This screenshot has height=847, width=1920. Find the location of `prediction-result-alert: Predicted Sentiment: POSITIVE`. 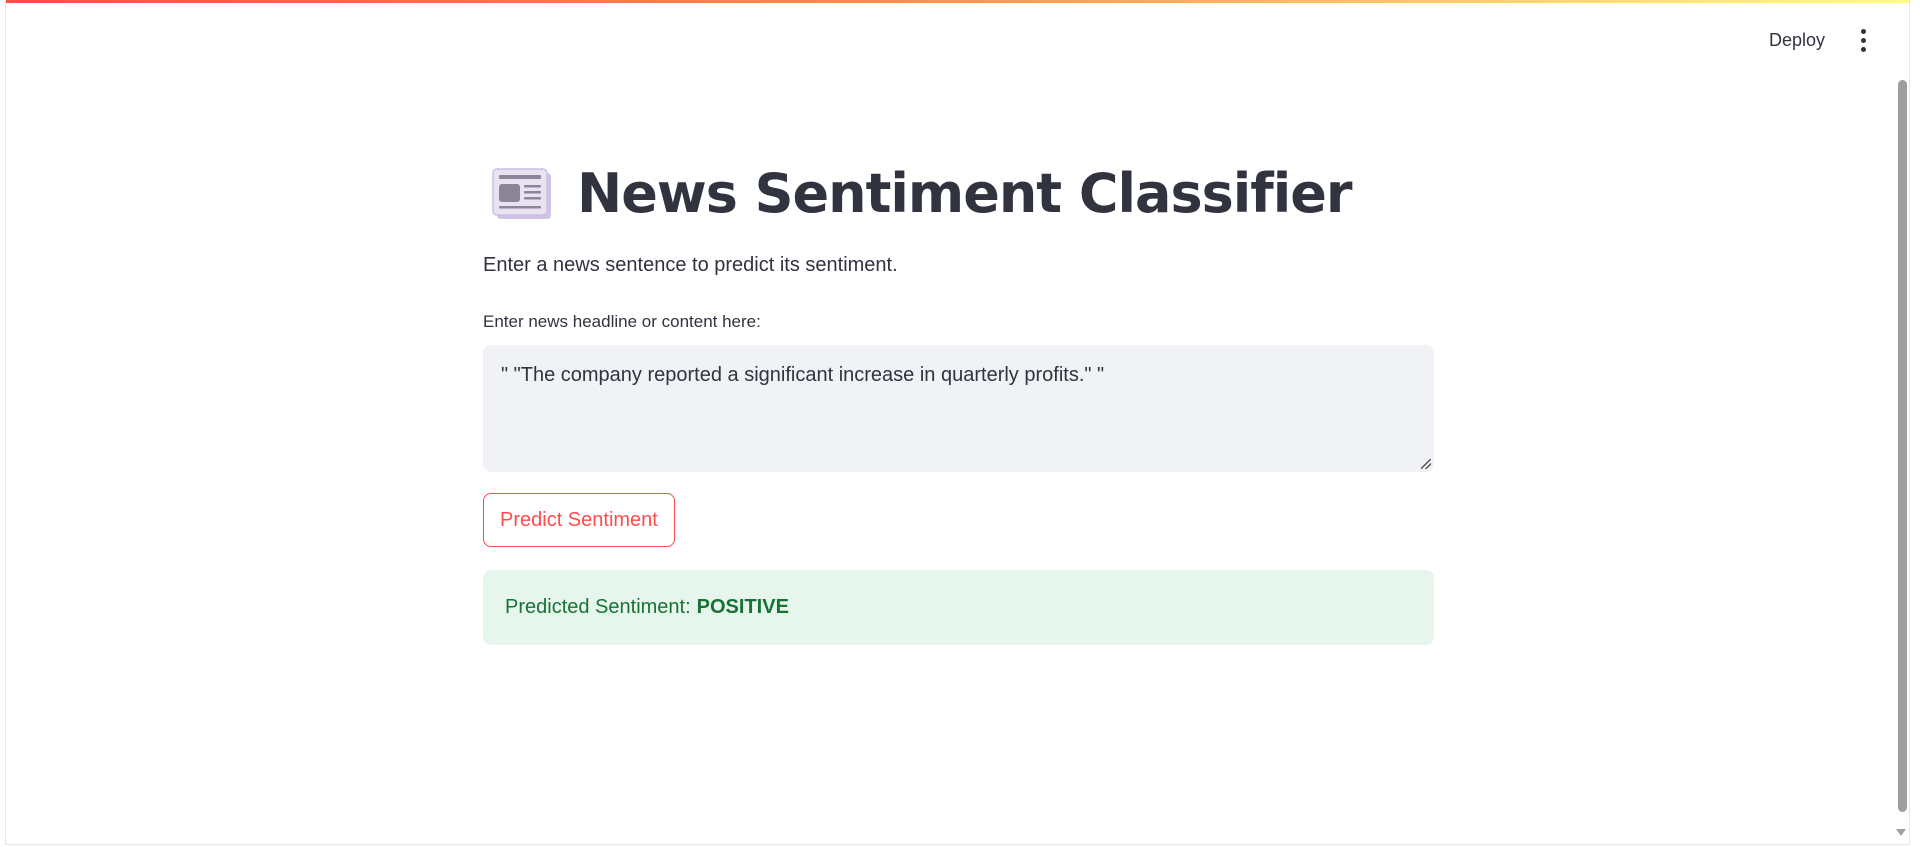

prediction-result-alert: Predicted Sentiment: POSITIVE is located at coordinates (958, 607).